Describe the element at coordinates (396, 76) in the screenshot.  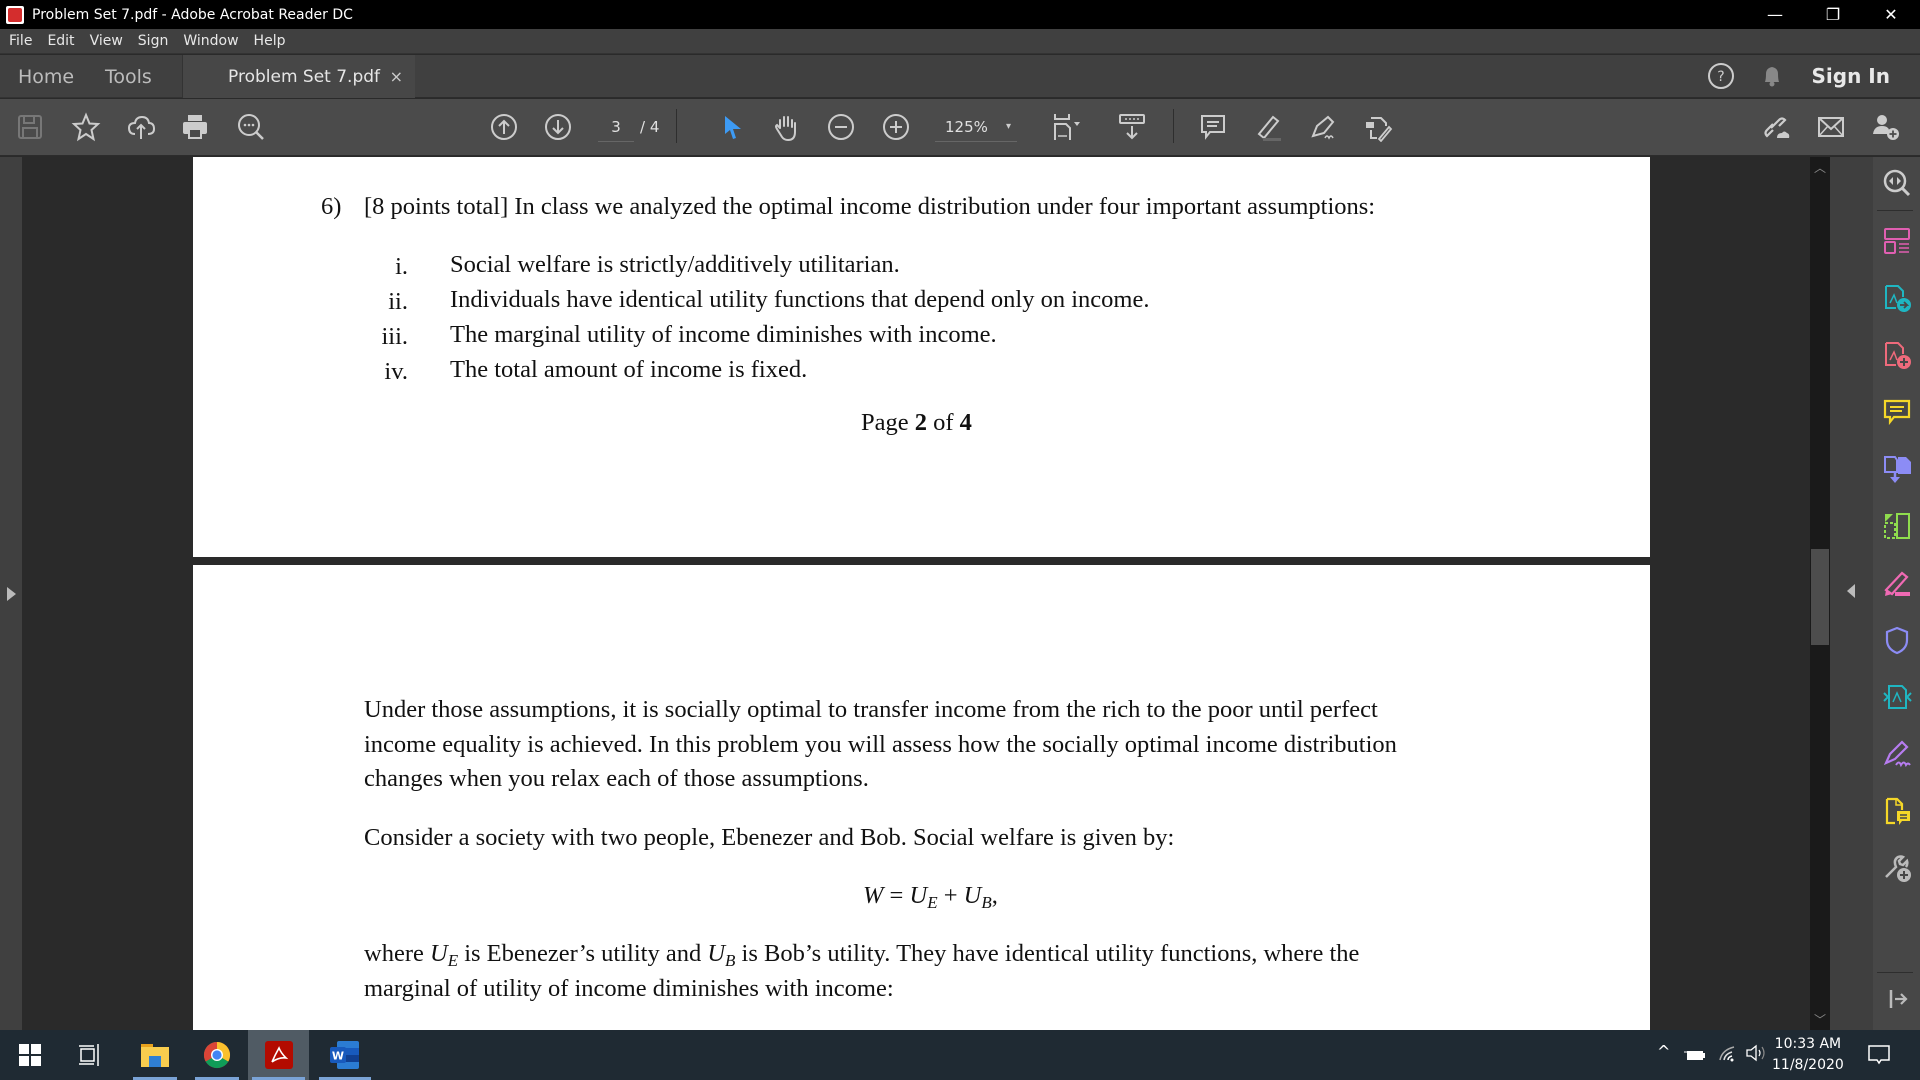
I see `close-tab-icon: ×` at that location.